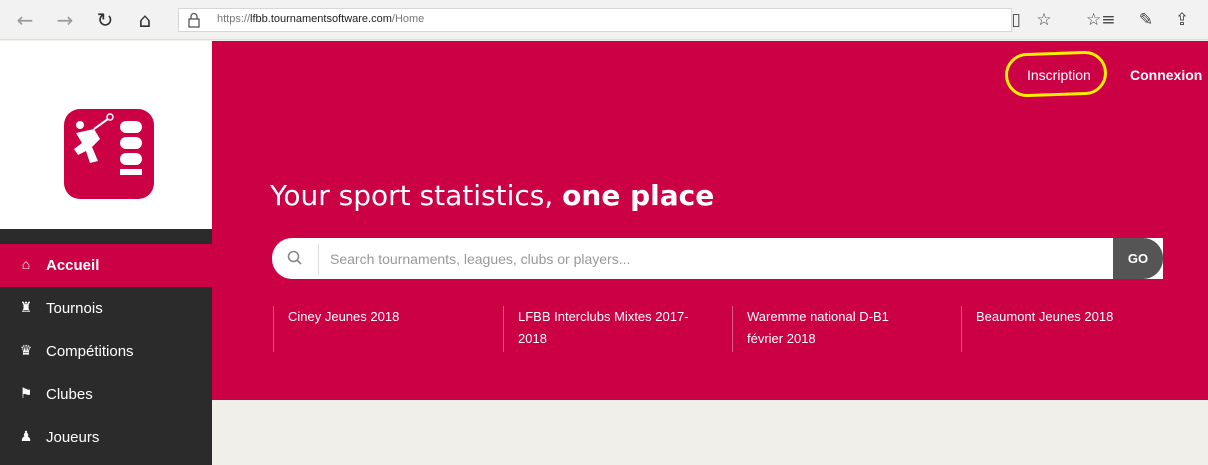  Describe the element at coordinates (73, 437) in the screenshot. I see `menu-item-label: Joueurs` at that location.